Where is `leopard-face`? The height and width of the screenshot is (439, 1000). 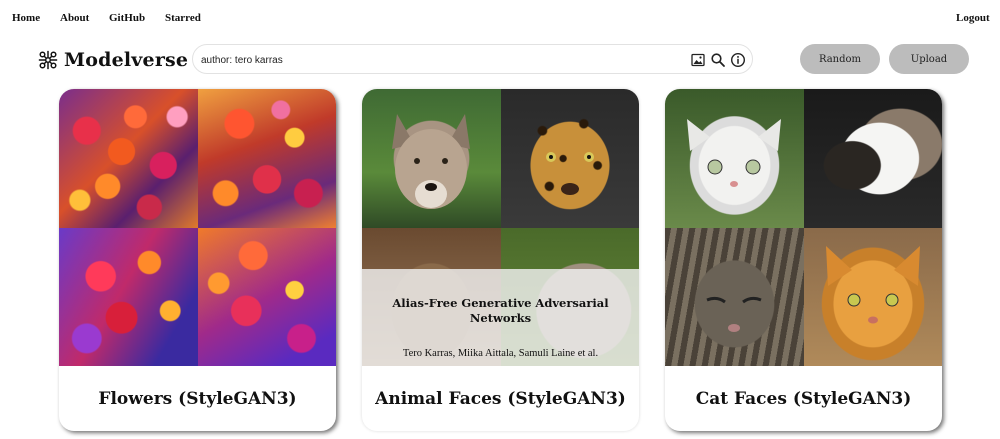 leopard-face is located at coordinates (569, 173).